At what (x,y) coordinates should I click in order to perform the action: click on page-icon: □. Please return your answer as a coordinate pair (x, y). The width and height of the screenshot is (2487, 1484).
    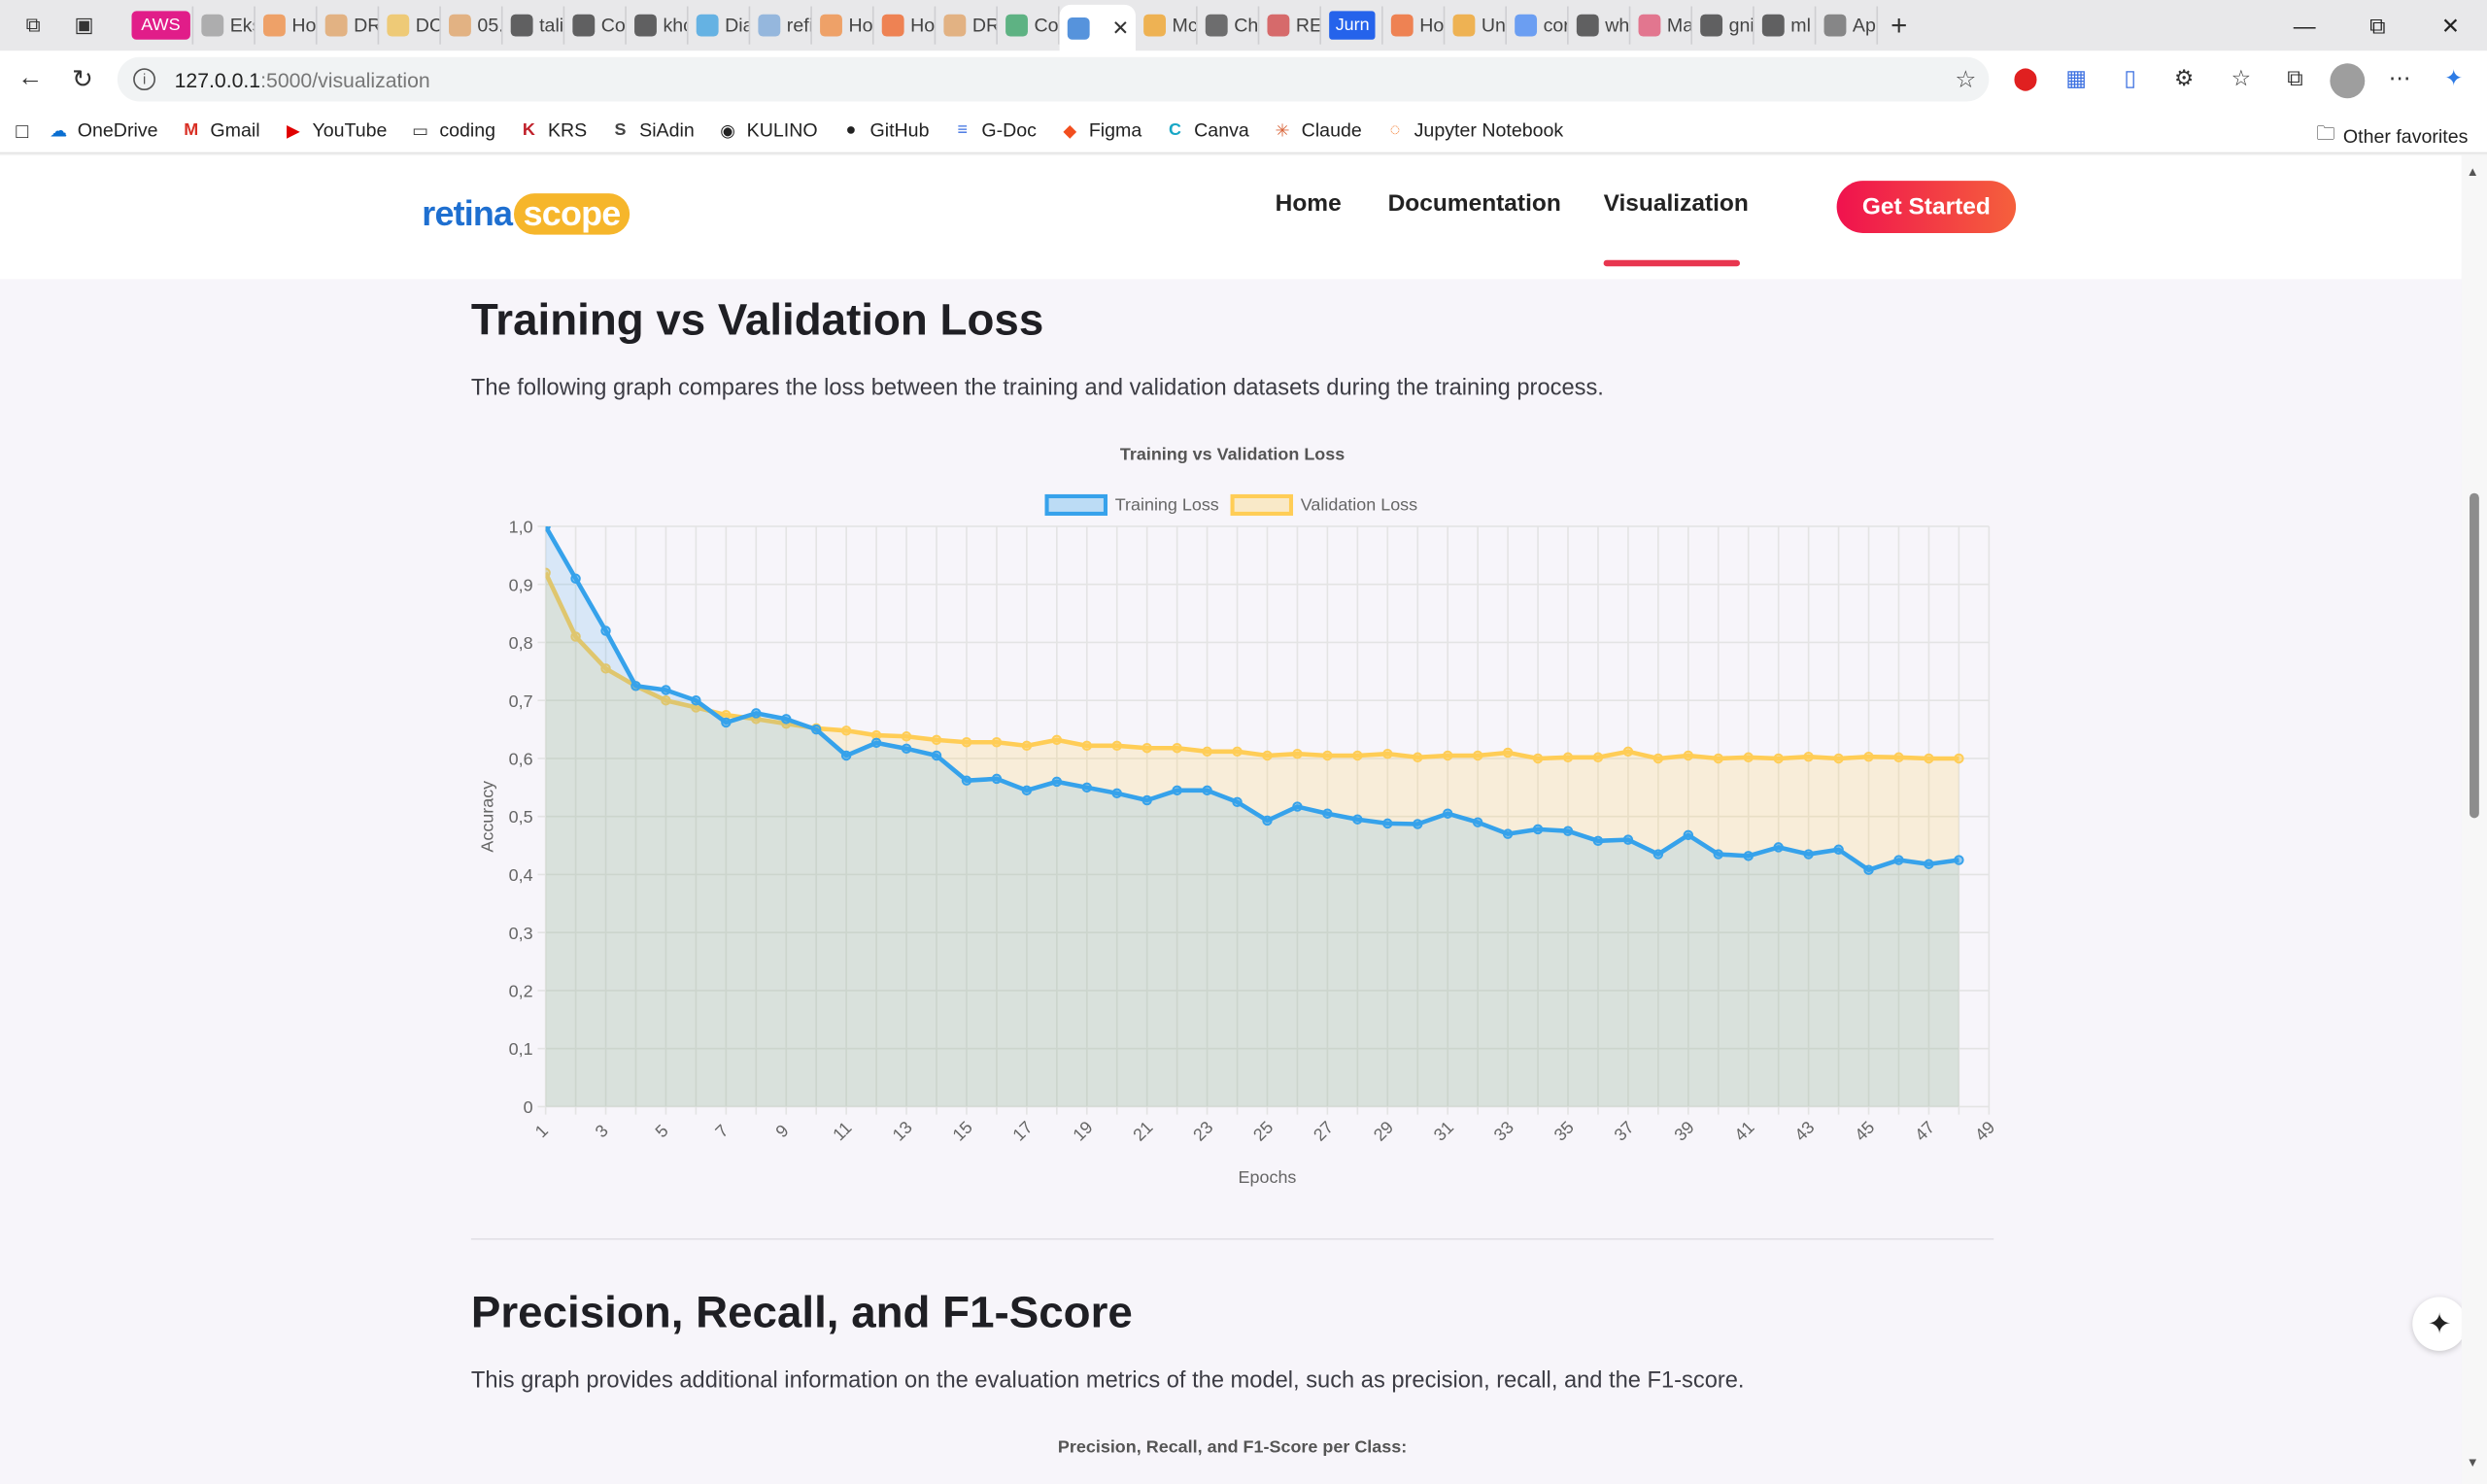
    Looking at the image, I should click on (22, 130).